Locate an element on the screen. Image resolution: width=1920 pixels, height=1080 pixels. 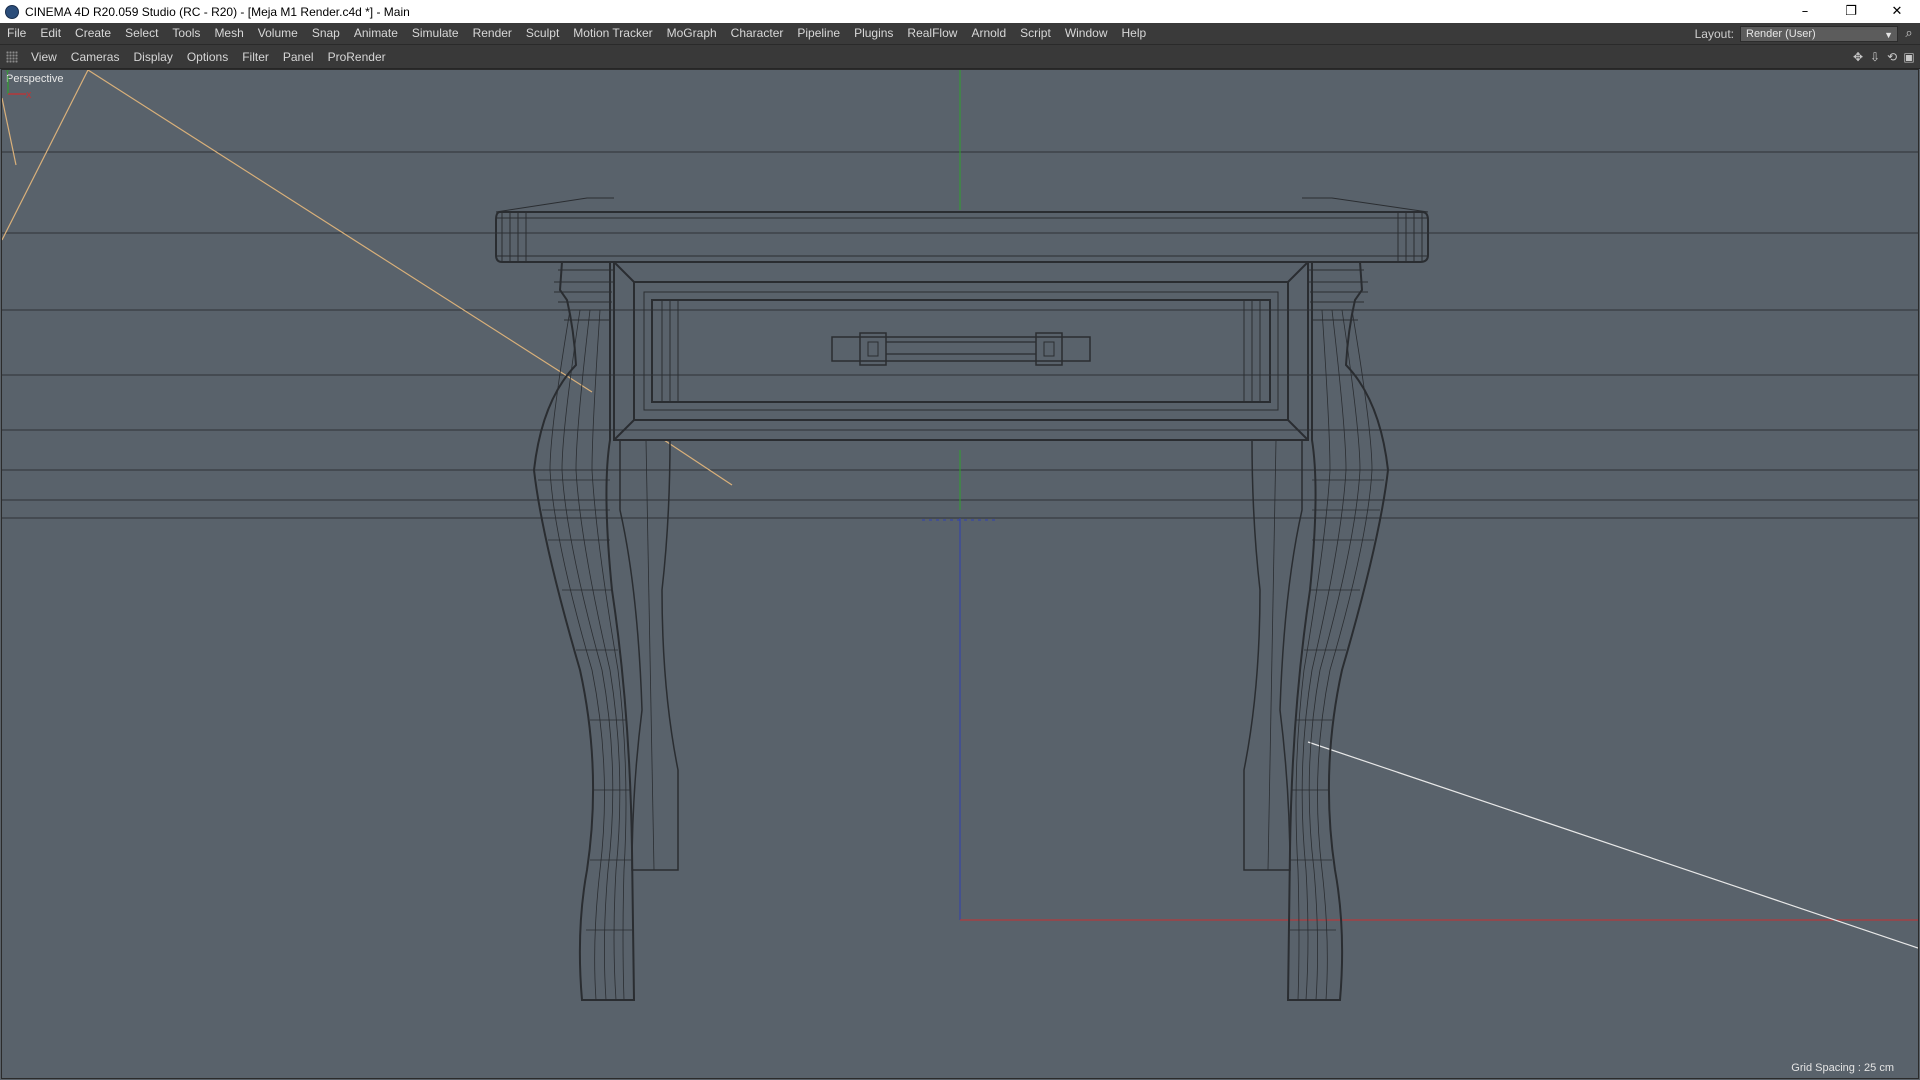
move-view-icon: ✥ is located at coordinates (1858, 57).